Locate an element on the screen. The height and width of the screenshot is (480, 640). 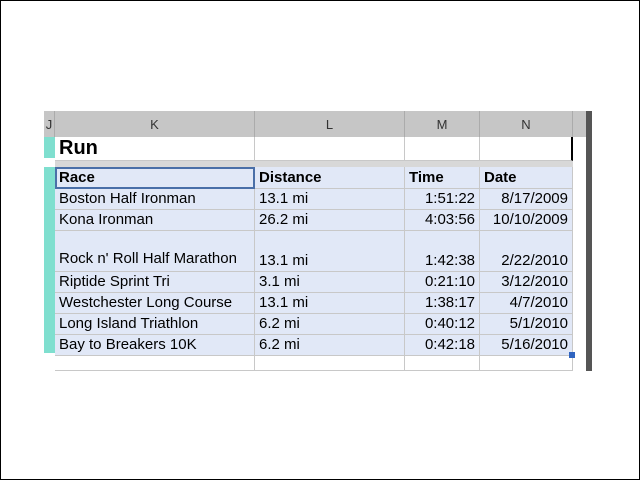
header-cell-time: Time is located at coordinates (442, 178).